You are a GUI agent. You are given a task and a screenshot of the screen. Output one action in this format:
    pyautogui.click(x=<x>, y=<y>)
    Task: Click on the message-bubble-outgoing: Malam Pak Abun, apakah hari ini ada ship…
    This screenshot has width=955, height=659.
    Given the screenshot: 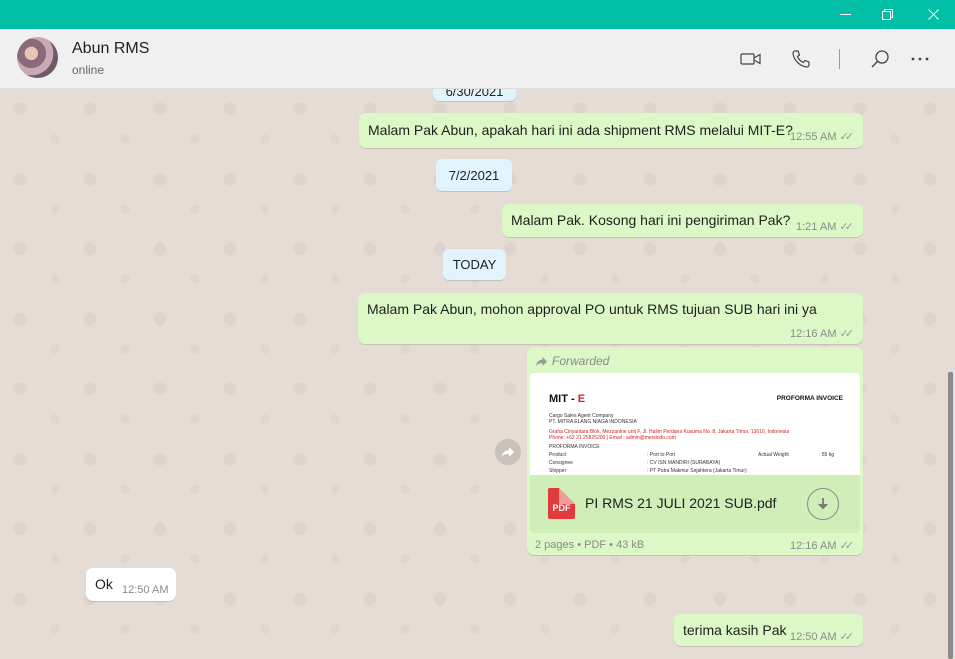 What is the action you would take?
    pyautogui.click(x=611, y=130)
    